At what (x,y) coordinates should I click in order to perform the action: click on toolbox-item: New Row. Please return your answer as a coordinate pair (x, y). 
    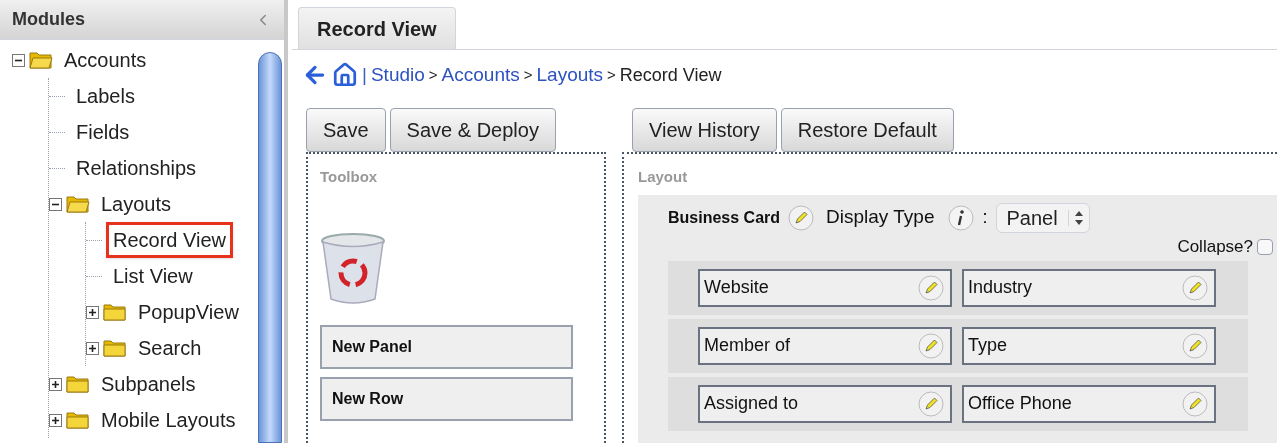
    Looking at the image, I should click on (446, 398).